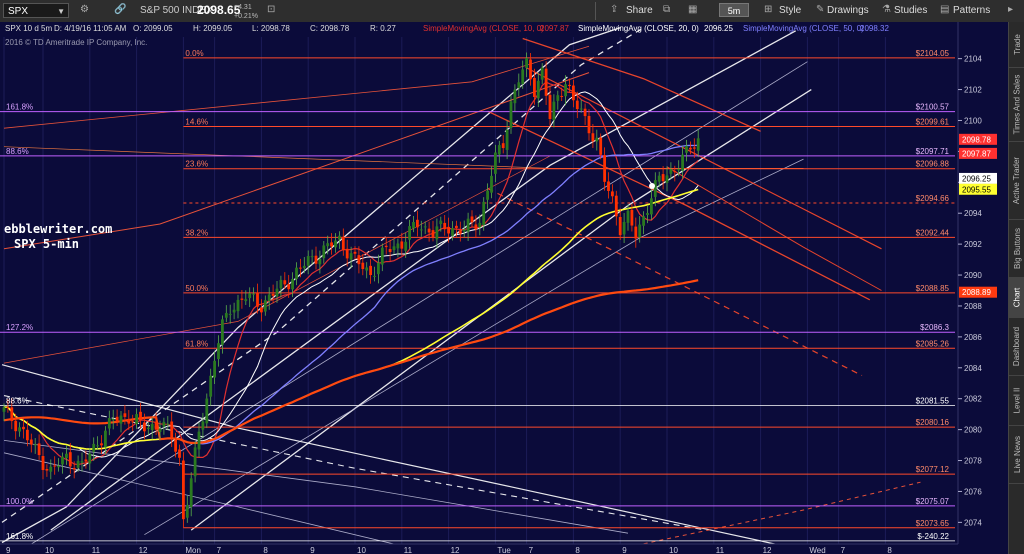 This screenshot has height=554, width=1024. I want to click on sma20-value: 2096.25, so click(718, 28).